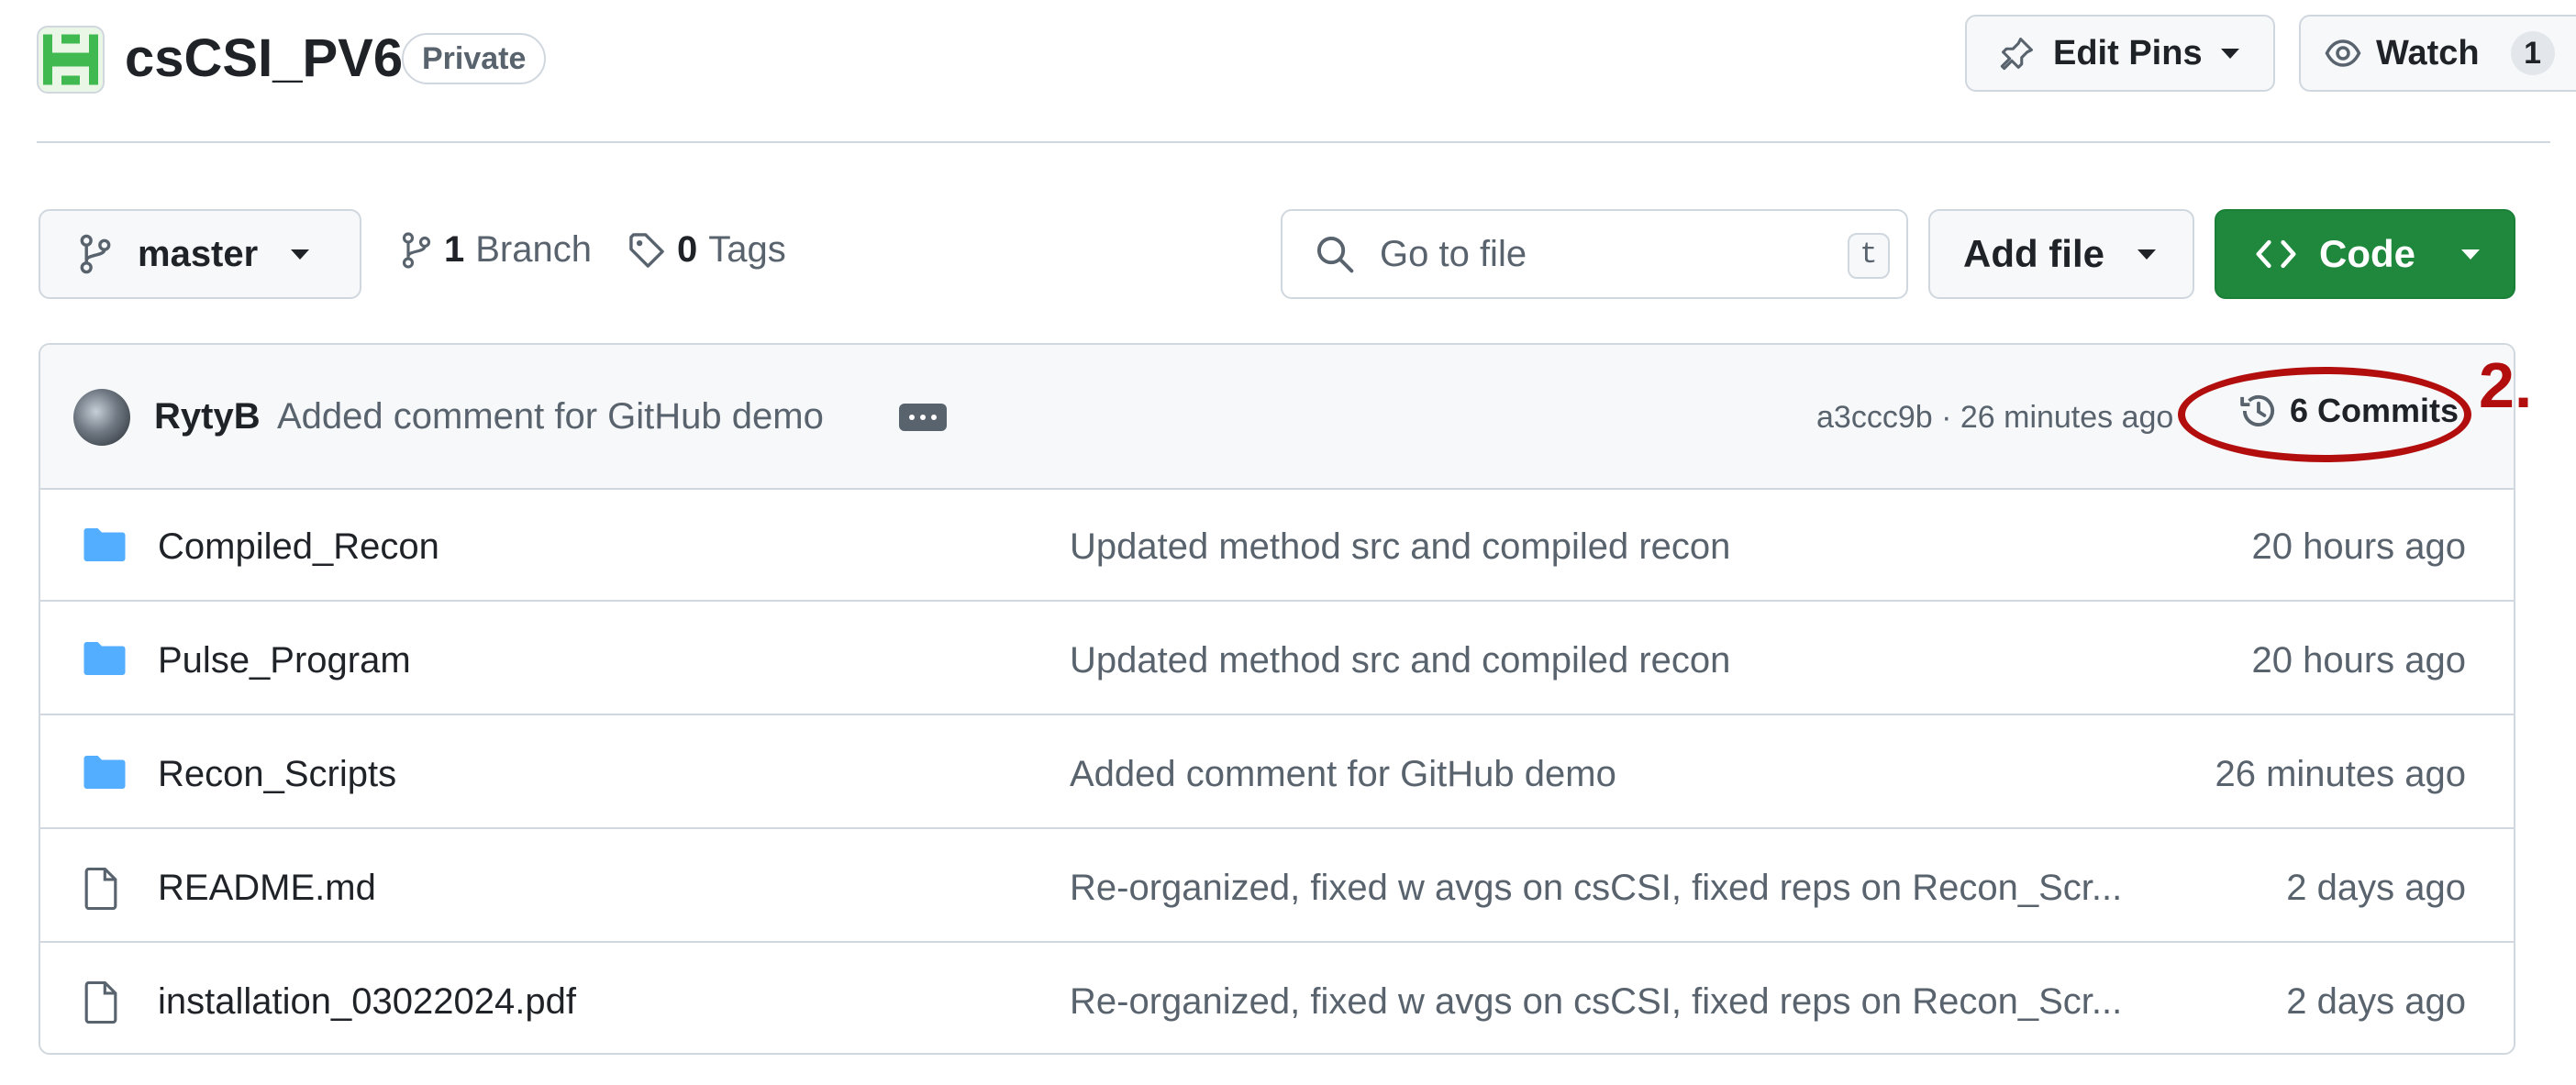  I want to click on tags-label: Tags, so click(747, 250).